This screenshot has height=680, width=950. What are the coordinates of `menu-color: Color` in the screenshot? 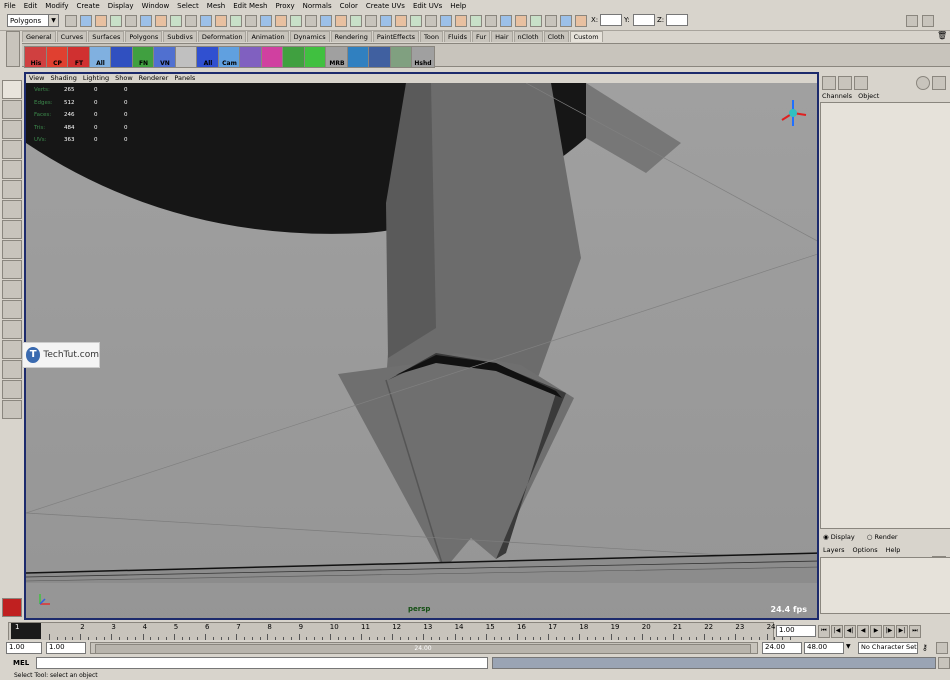 It's located at (349, 6).